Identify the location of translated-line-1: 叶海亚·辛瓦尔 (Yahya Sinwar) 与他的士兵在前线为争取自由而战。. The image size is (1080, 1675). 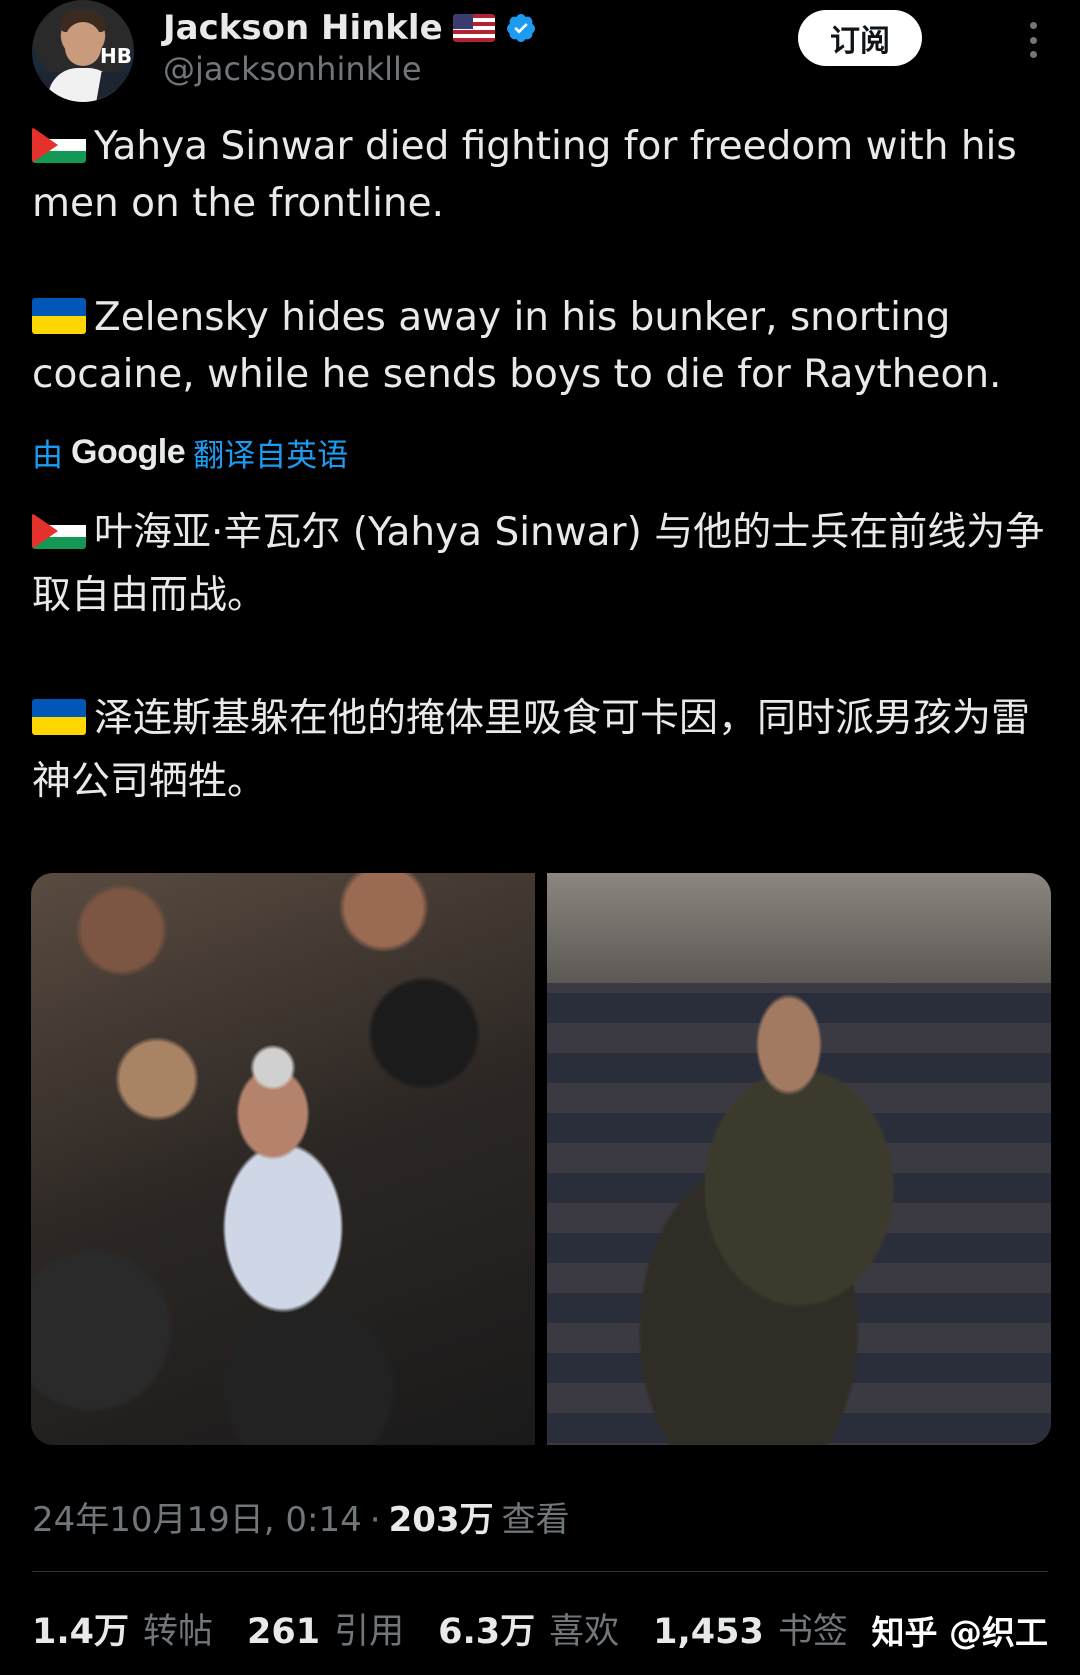
(538, 564).